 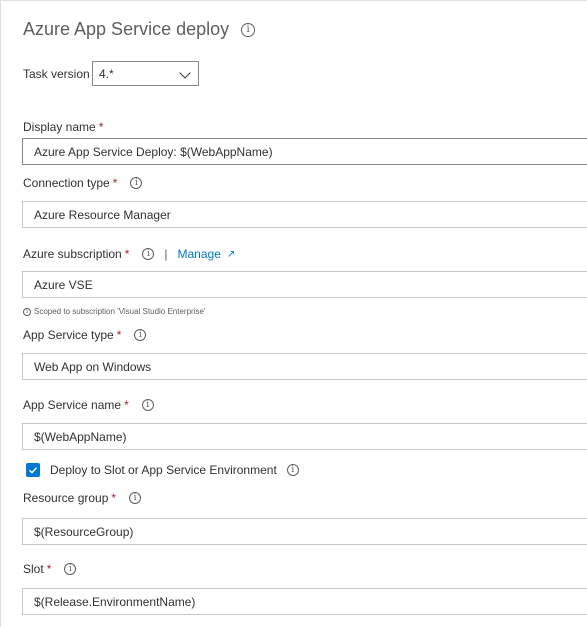 I want to click on azure-subscription-select: Azure VSE, so click(x=304, y=284).